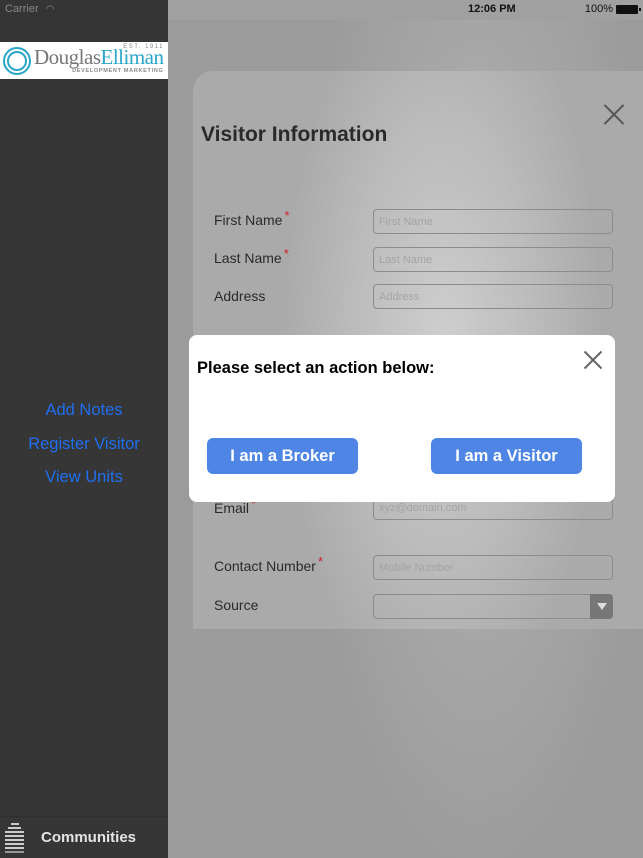 Image resolution: width=643 pixels, height=858 pixels. I want to click on status-bar: Carrier ◠ 12:06 PM 100%, so click(321, 10).